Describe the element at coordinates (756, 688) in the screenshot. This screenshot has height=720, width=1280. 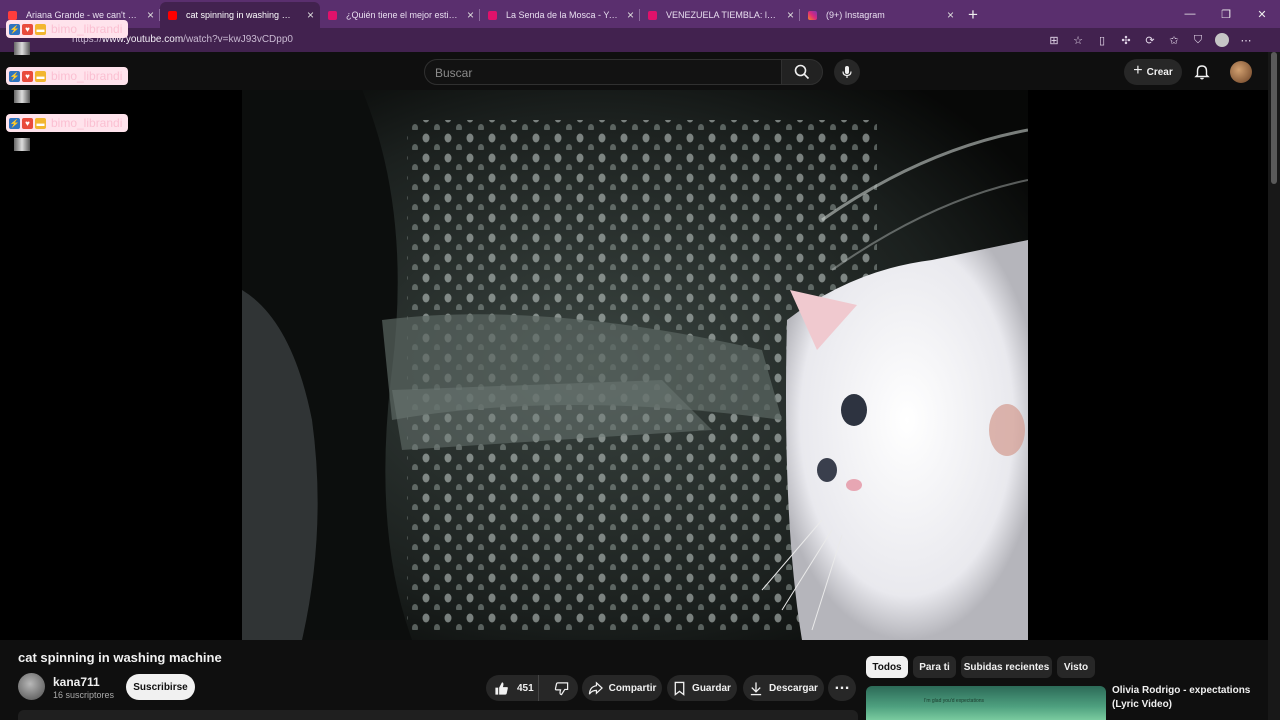
I see `download-icon` at that location.